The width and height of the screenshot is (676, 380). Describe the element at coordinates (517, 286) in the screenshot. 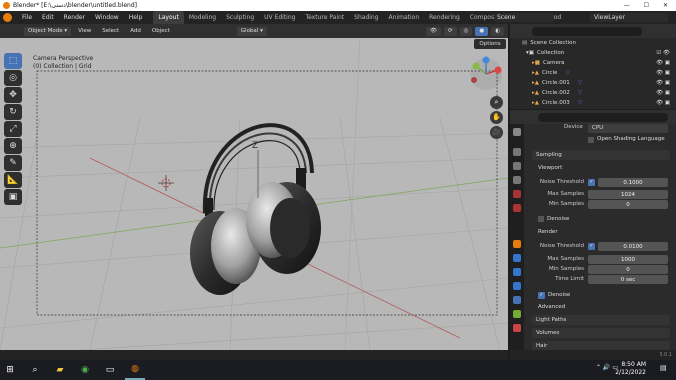

I see `physics-tab-icon` at that location.